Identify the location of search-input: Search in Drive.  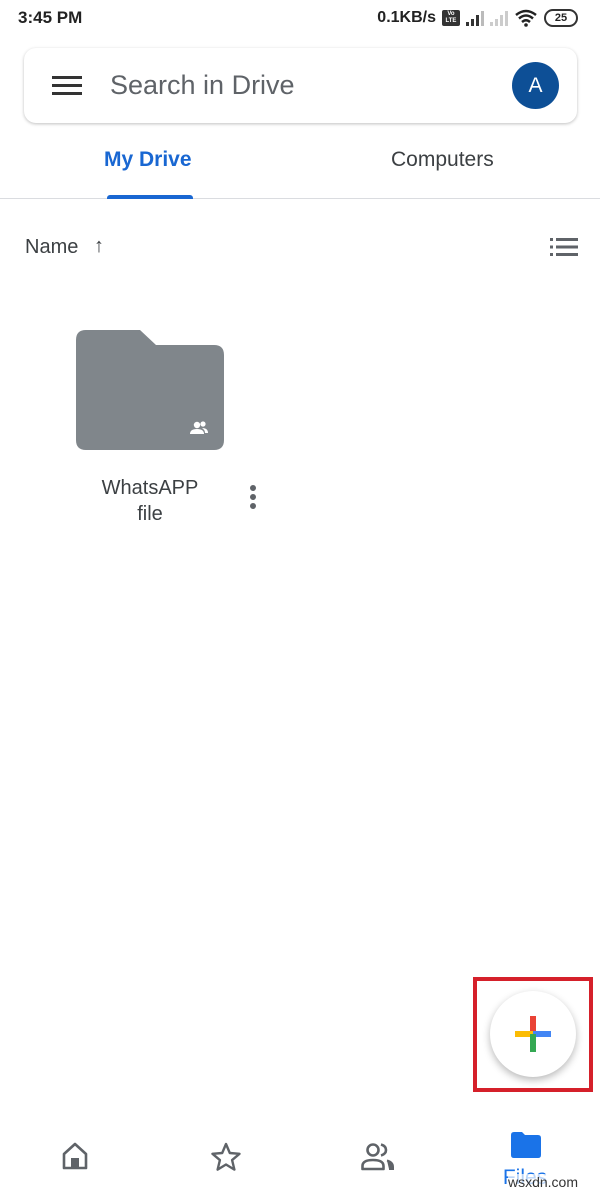
(202, 85).